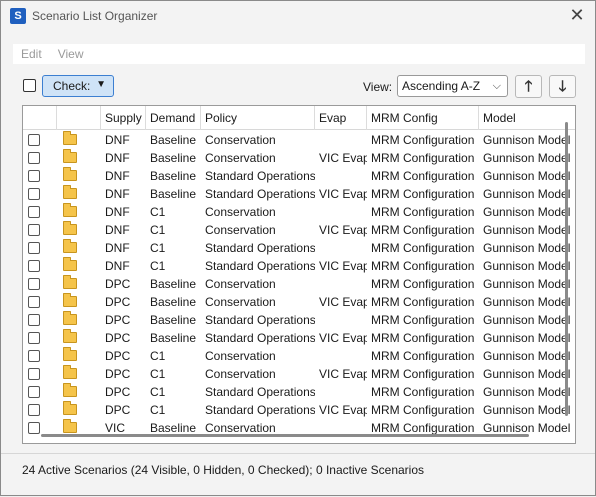 The width and height of the screenshot is (596, 497). What do you see at coordinates (441, 86) in the screenshot?
I see `view-sort-value: Ascending A-Z` at bounding box center [441, 86].